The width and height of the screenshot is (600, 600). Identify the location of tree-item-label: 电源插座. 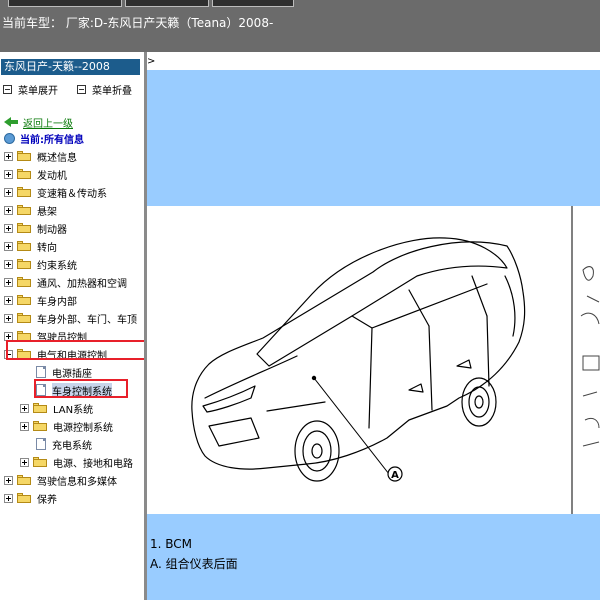
(72, 374).